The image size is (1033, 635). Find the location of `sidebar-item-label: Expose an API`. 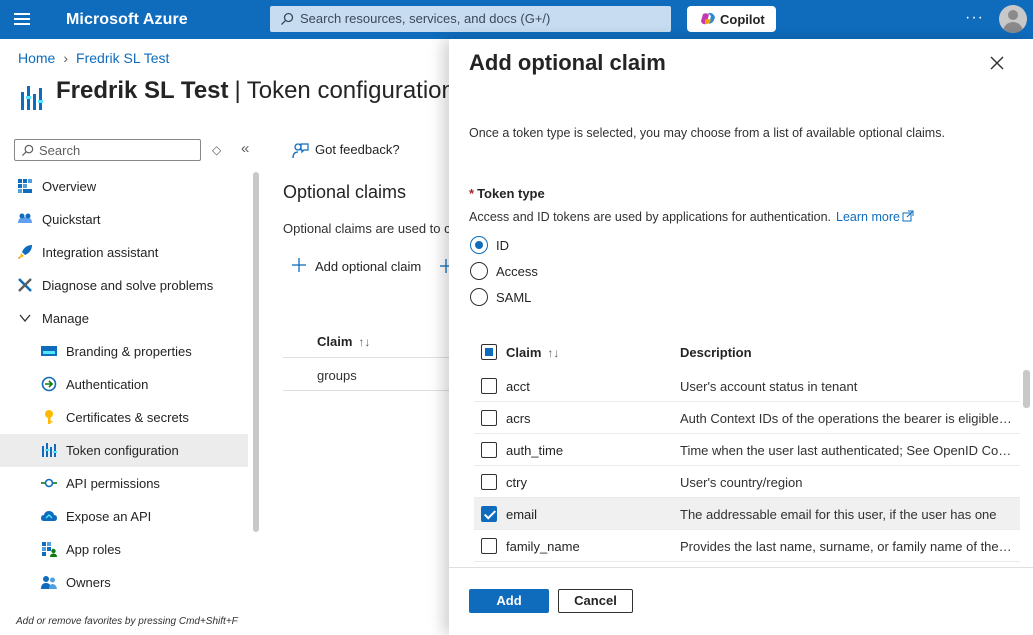

sidebar-item-label: Expose an API is located at coordinates (109, 516).